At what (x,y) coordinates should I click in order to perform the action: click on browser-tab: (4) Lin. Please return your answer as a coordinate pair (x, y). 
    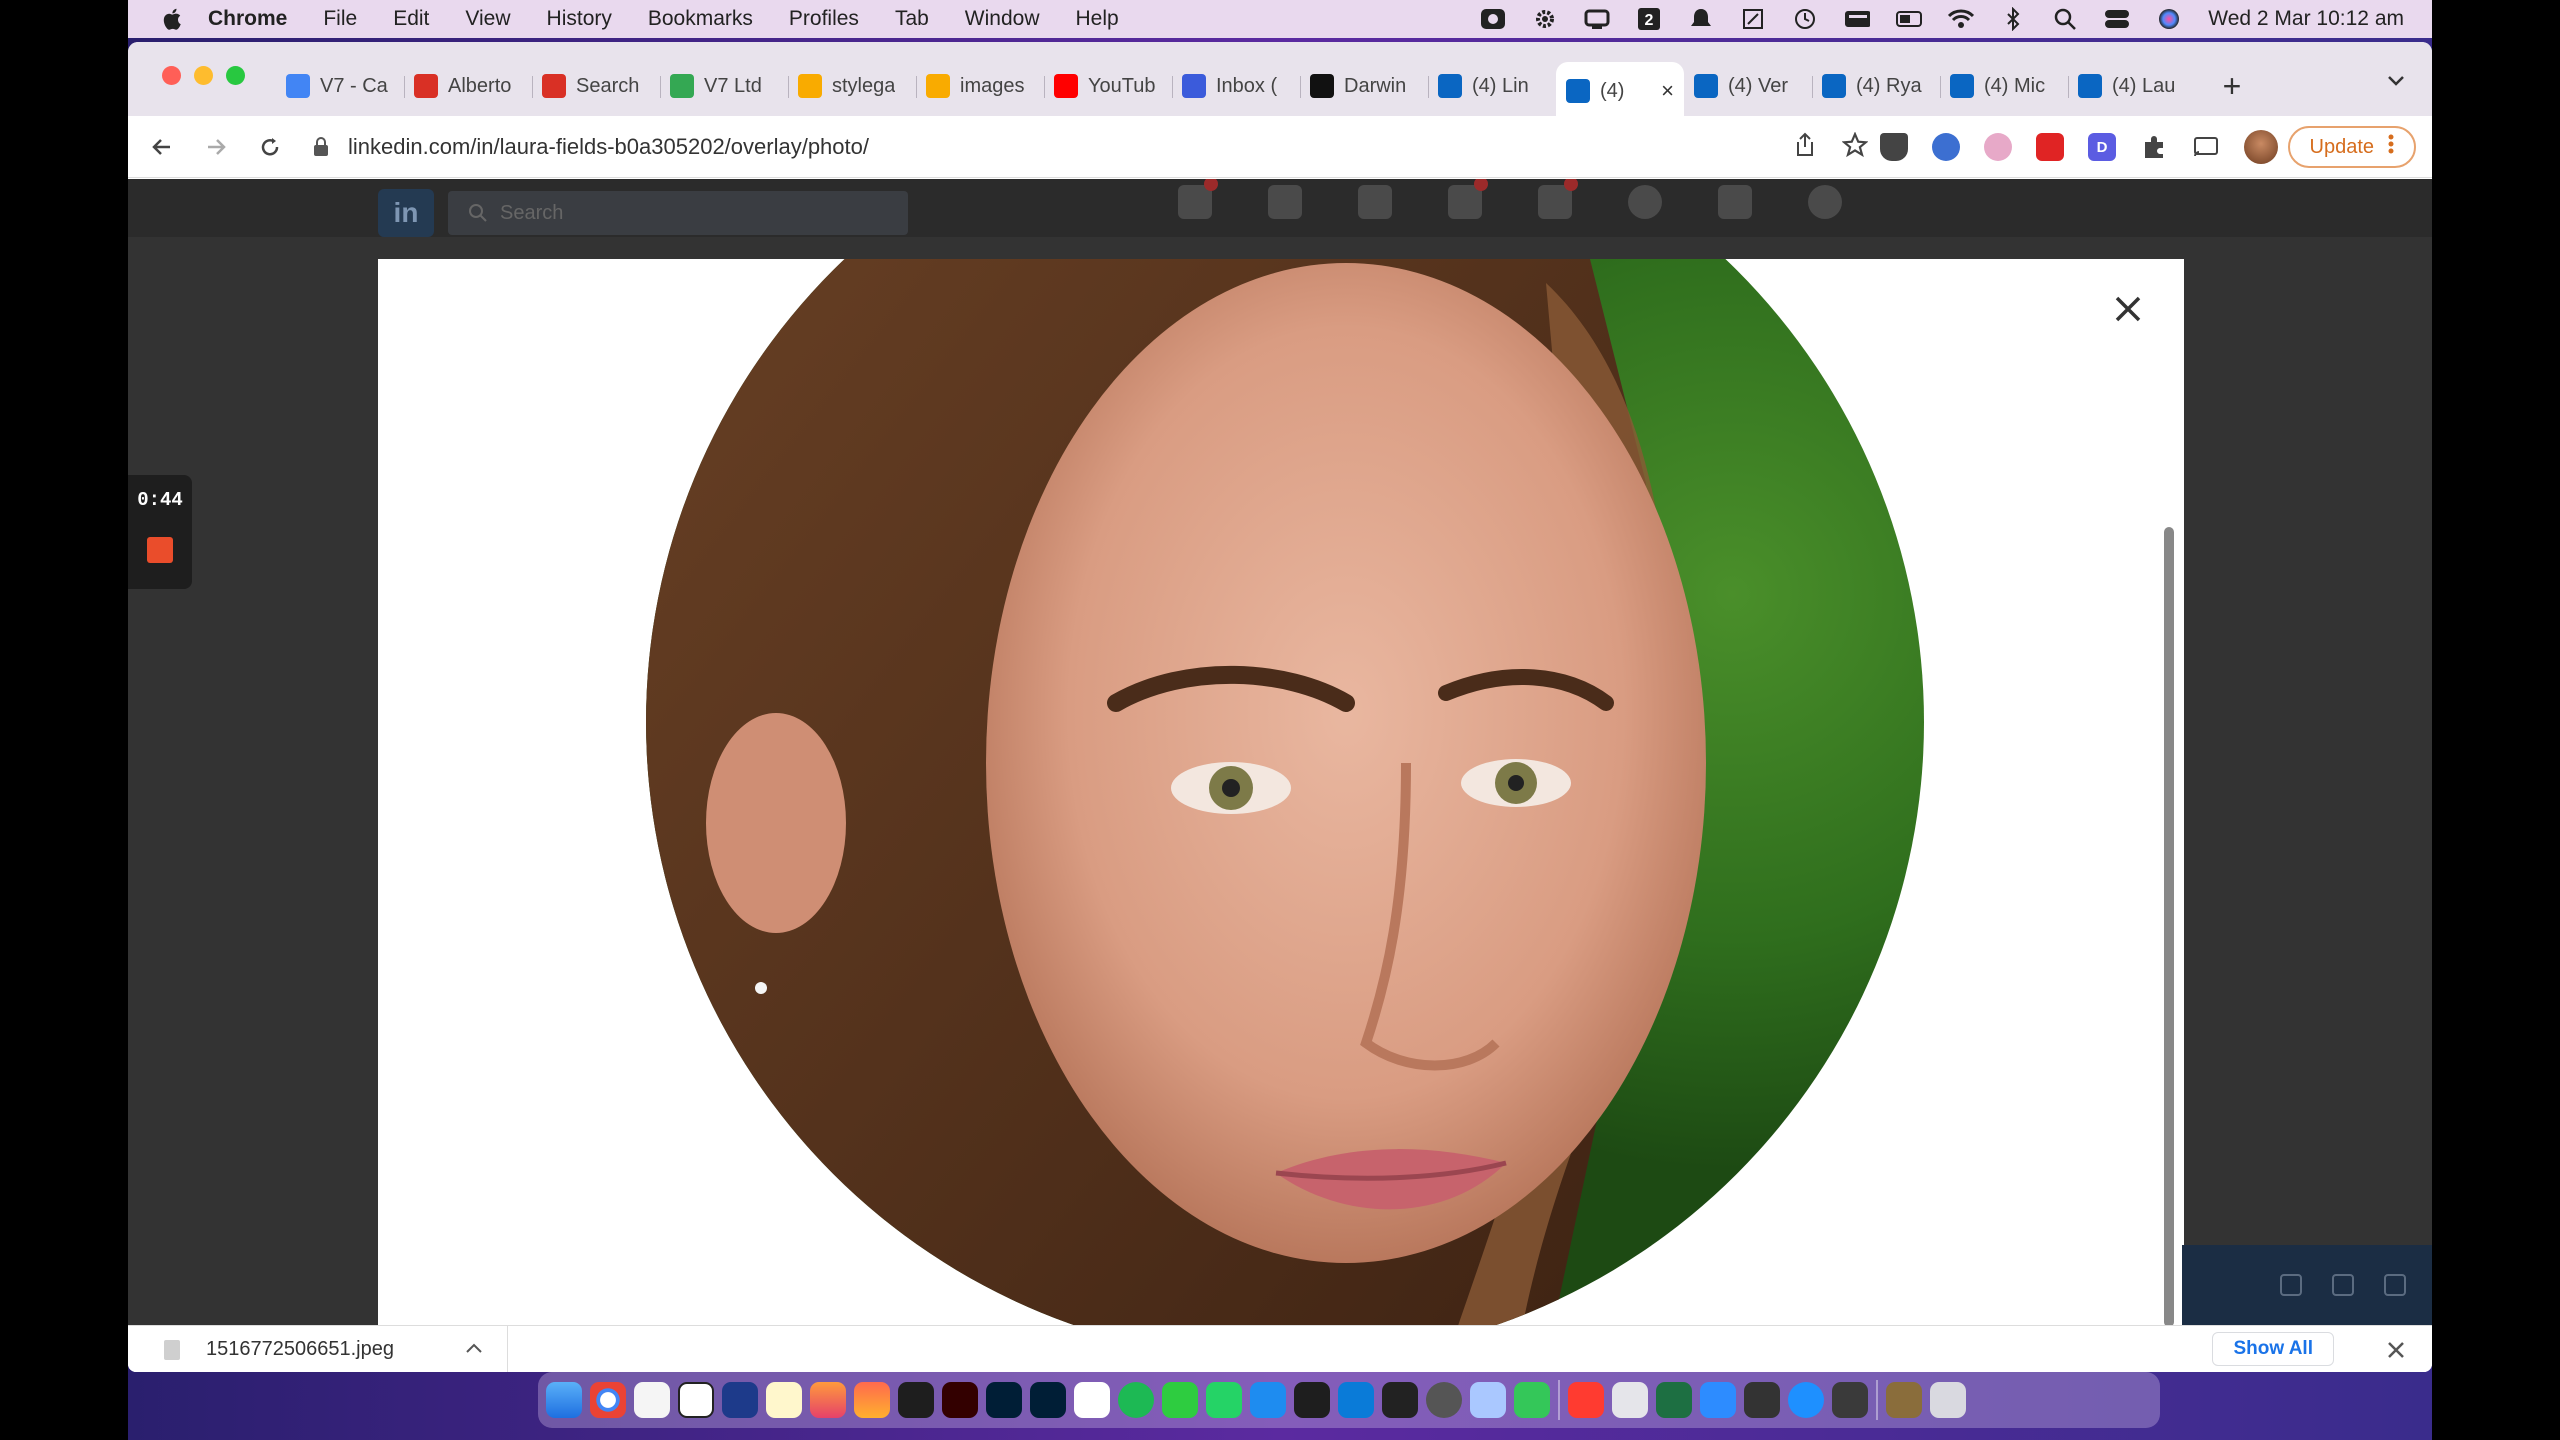
    Looking at the image, I should click on (1492, 86).